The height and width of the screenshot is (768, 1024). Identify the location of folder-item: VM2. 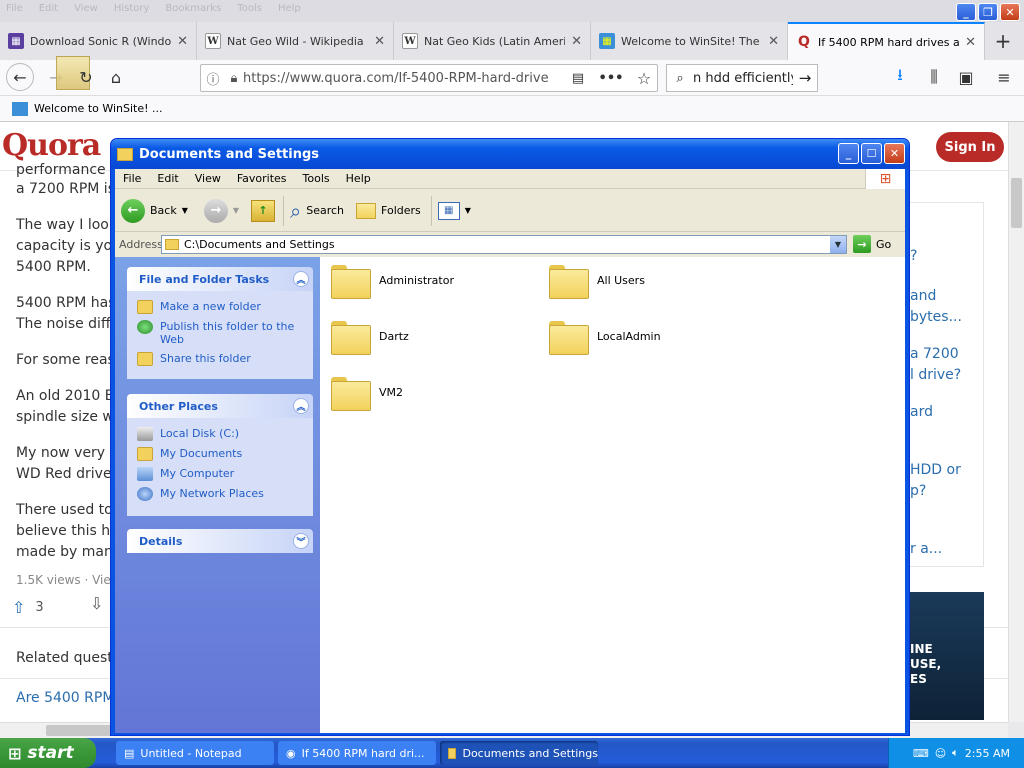
(367, 393).